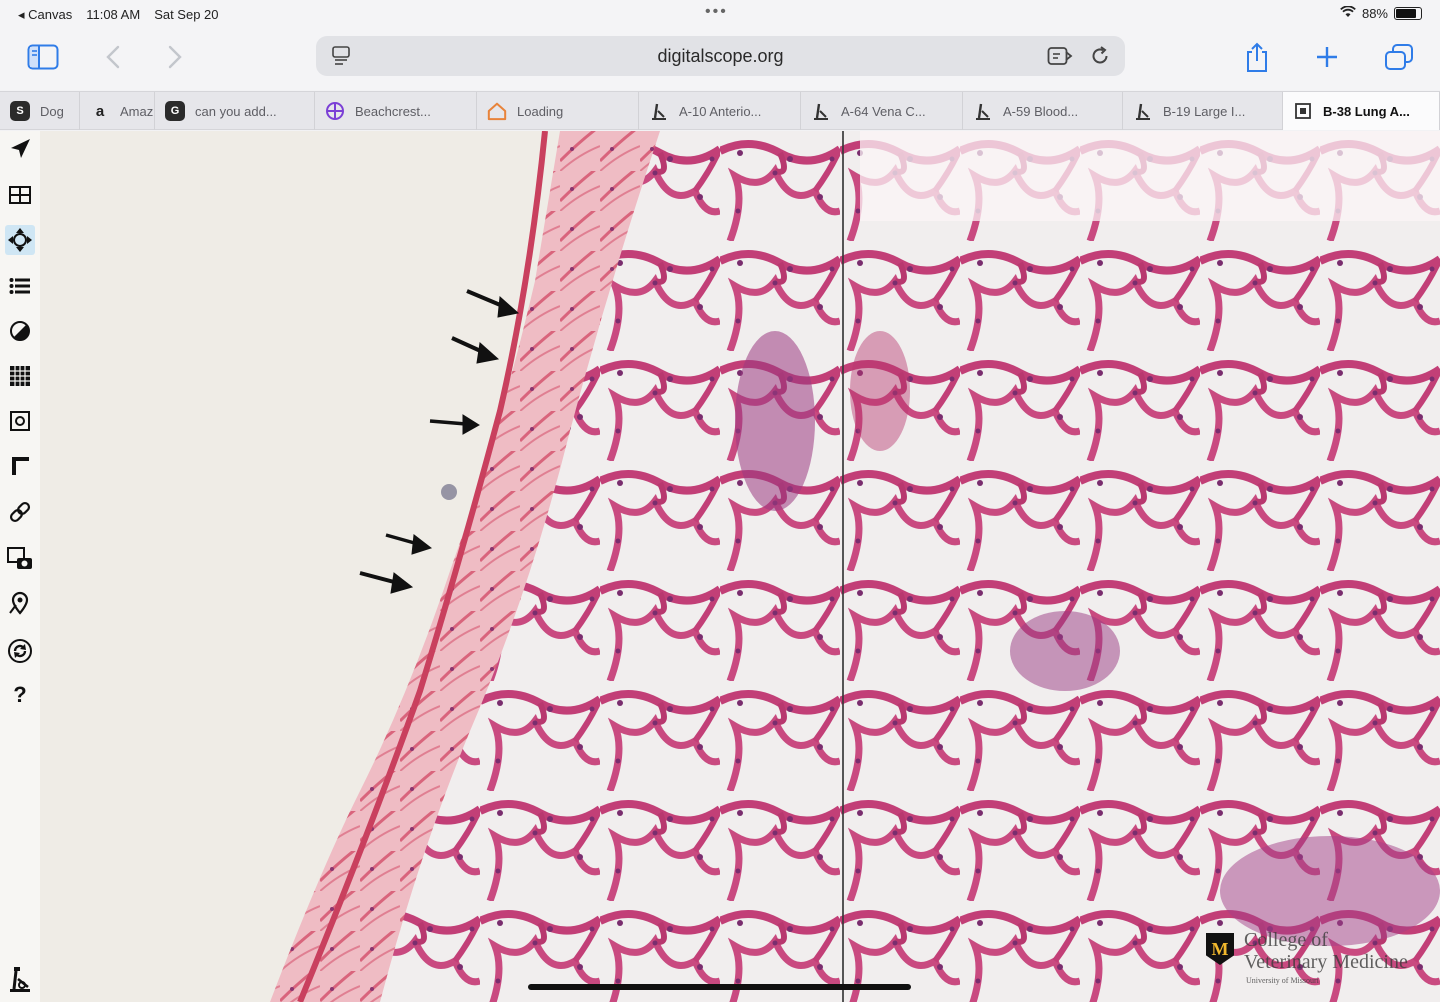 The height and width of the screenshot is (1002, 1440). Describe the element at coordinates (100, 111) in the screenshot. I see `tab-favicon-icon: a` at that location.